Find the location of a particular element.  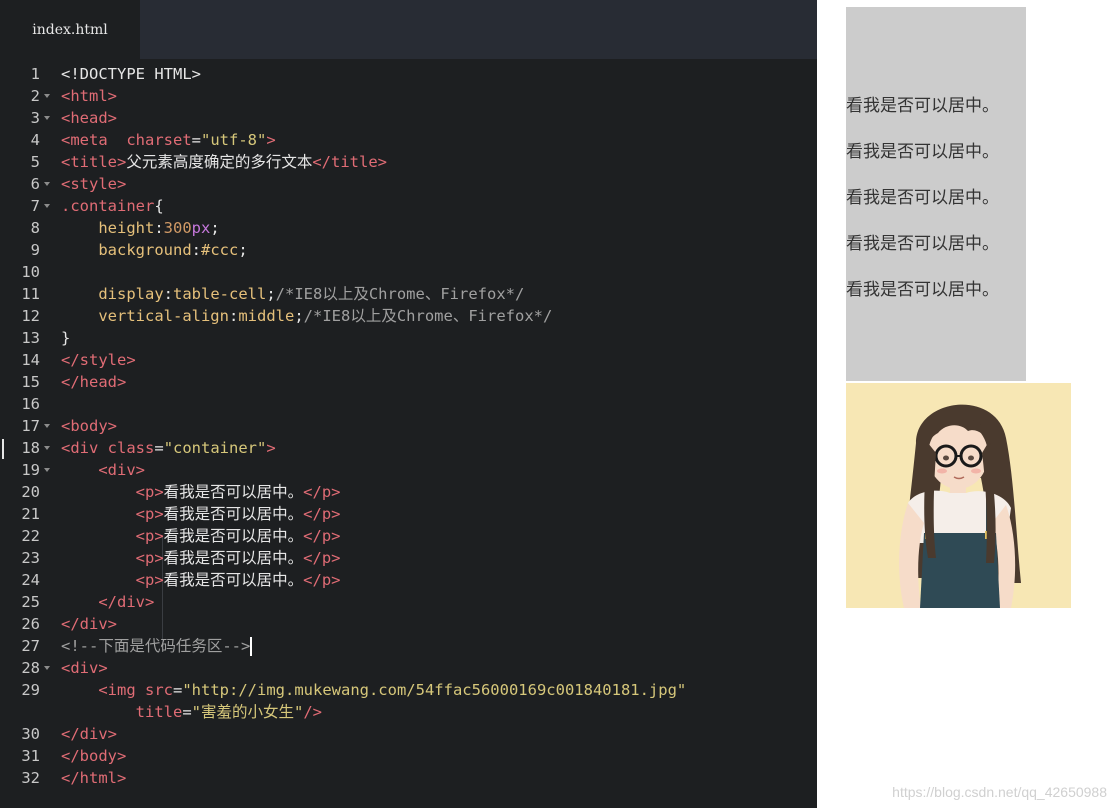

line-number: 1 is located at coordinates (35, 74).